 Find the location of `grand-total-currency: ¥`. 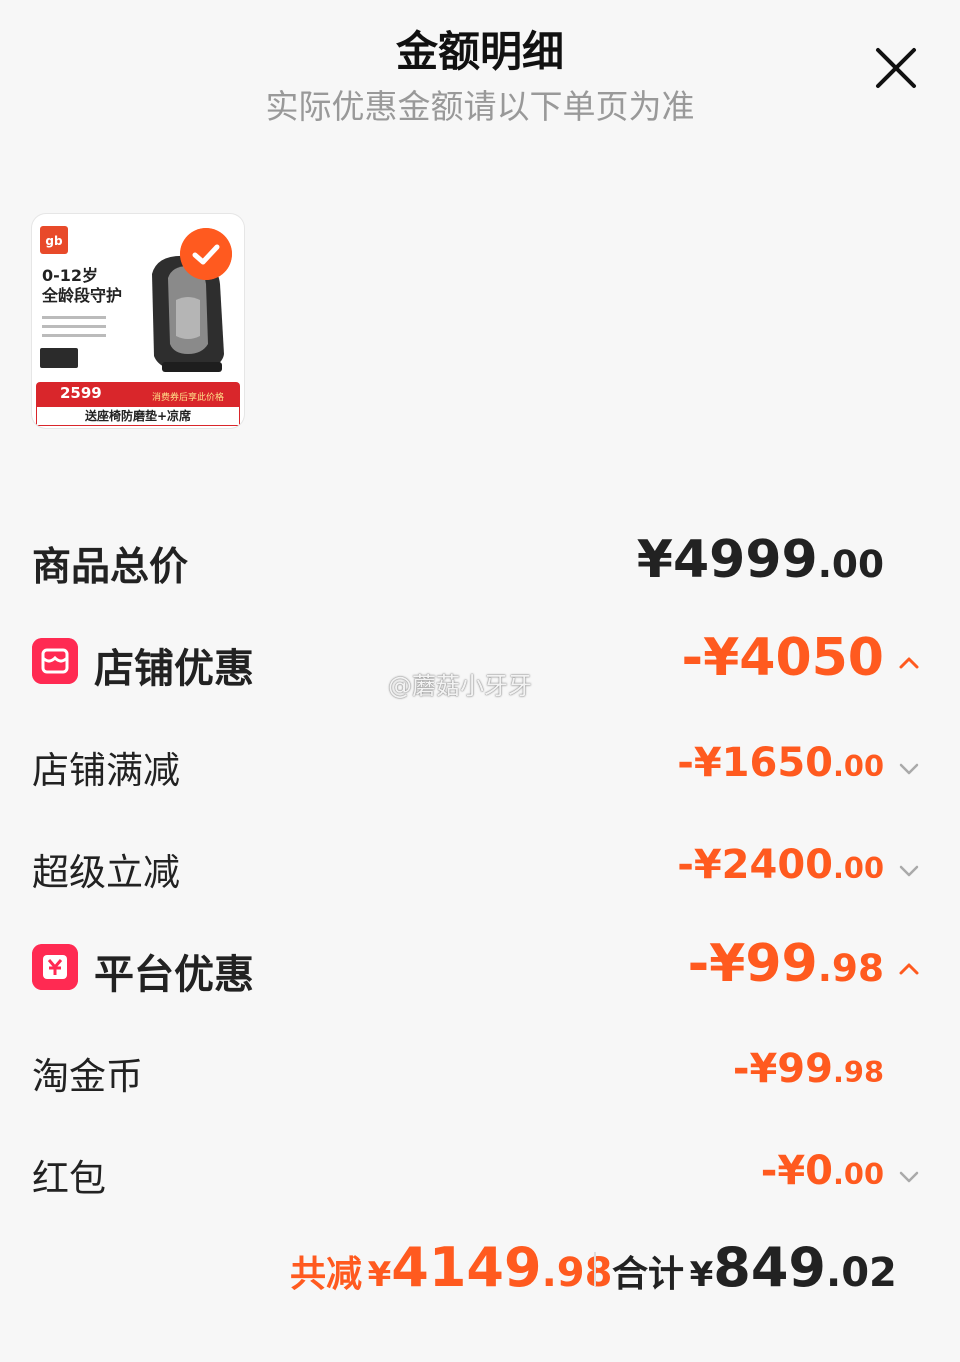

grand-total-currency: ¥ is located at coordinates (701, 1275).